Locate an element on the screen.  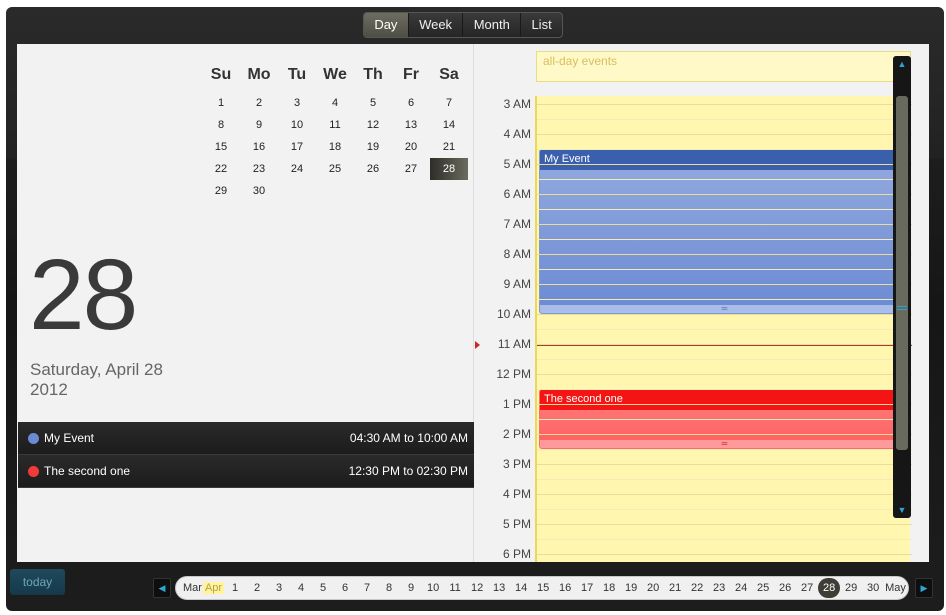
event-color-dot is located at coordinates (33, 438).